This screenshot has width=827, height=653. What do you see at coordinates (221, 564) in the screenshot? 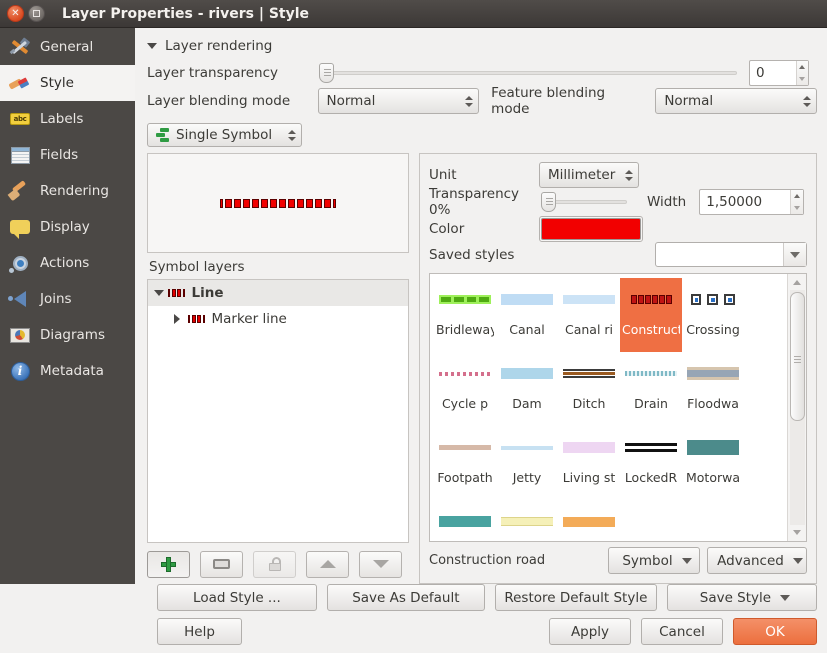
I see `remove-symbol-layer-button` at bounding box center [221, 564].